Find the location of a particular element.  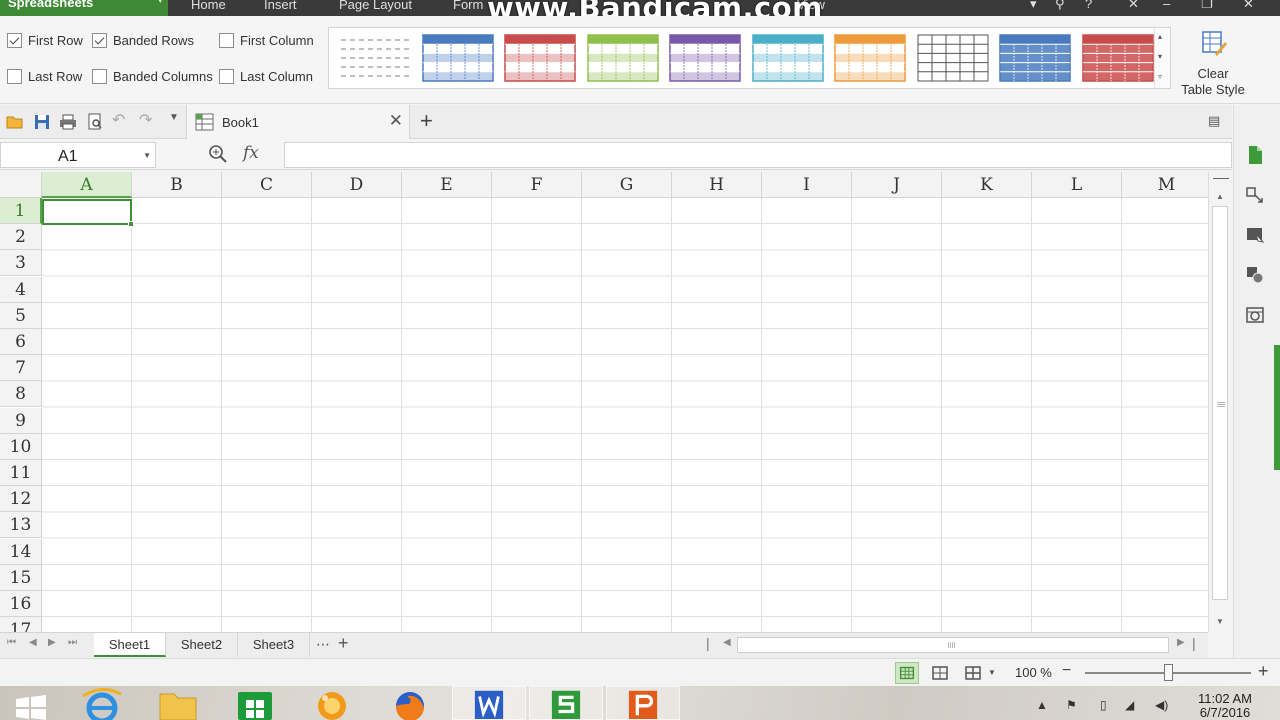

add-sheet-button: + is located at coordinates (343, 643).